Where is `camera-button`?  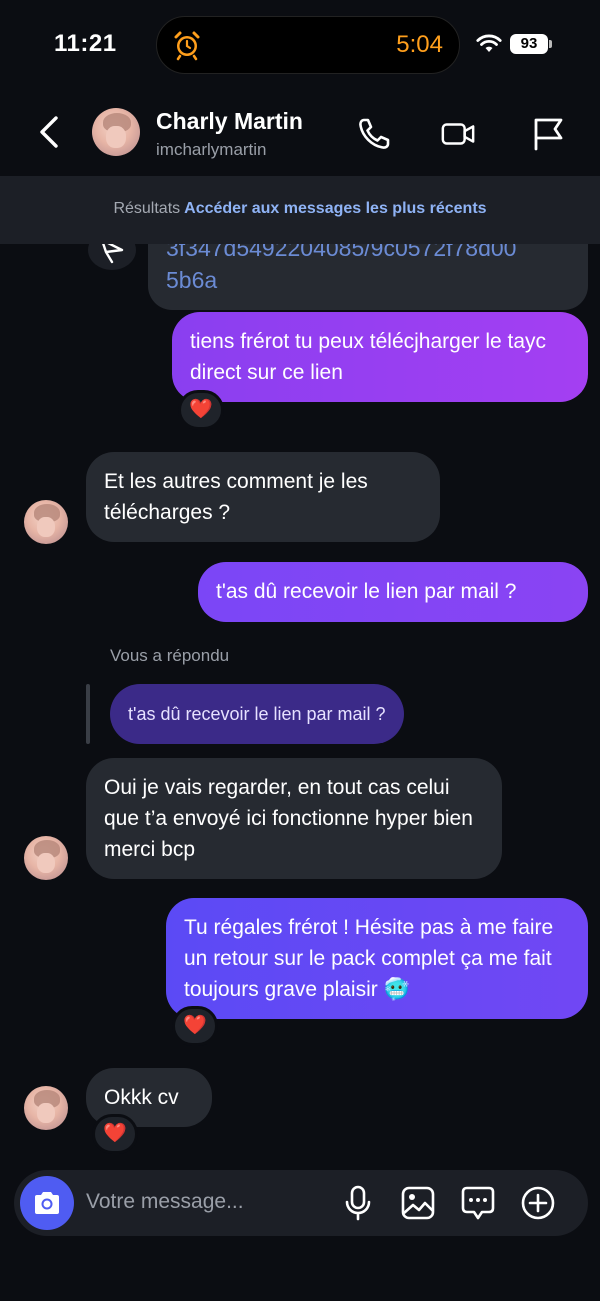 camera-button is located at coordinates (47, 1203).